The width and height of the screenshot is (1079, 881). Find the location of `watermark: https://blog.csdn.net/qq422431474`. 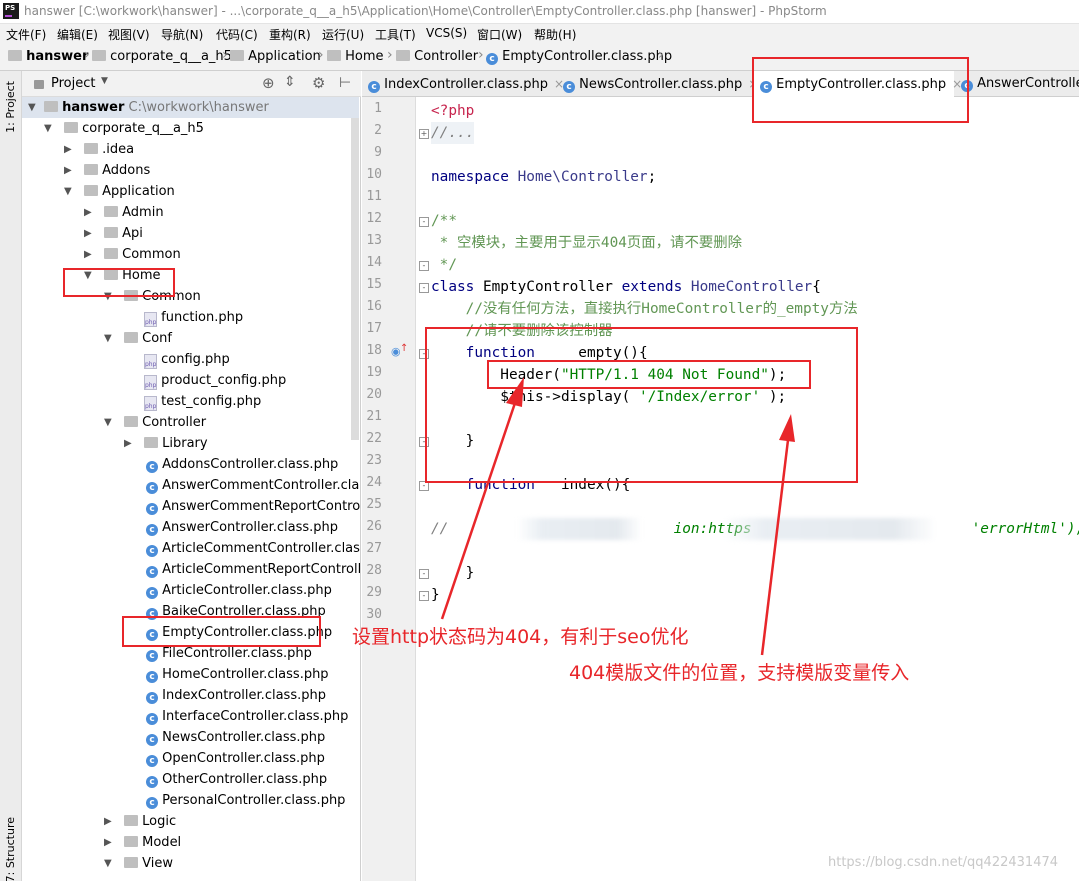

watermark: https://blog.csdn.net/qq422431474 is located at coordinates (943, 862).